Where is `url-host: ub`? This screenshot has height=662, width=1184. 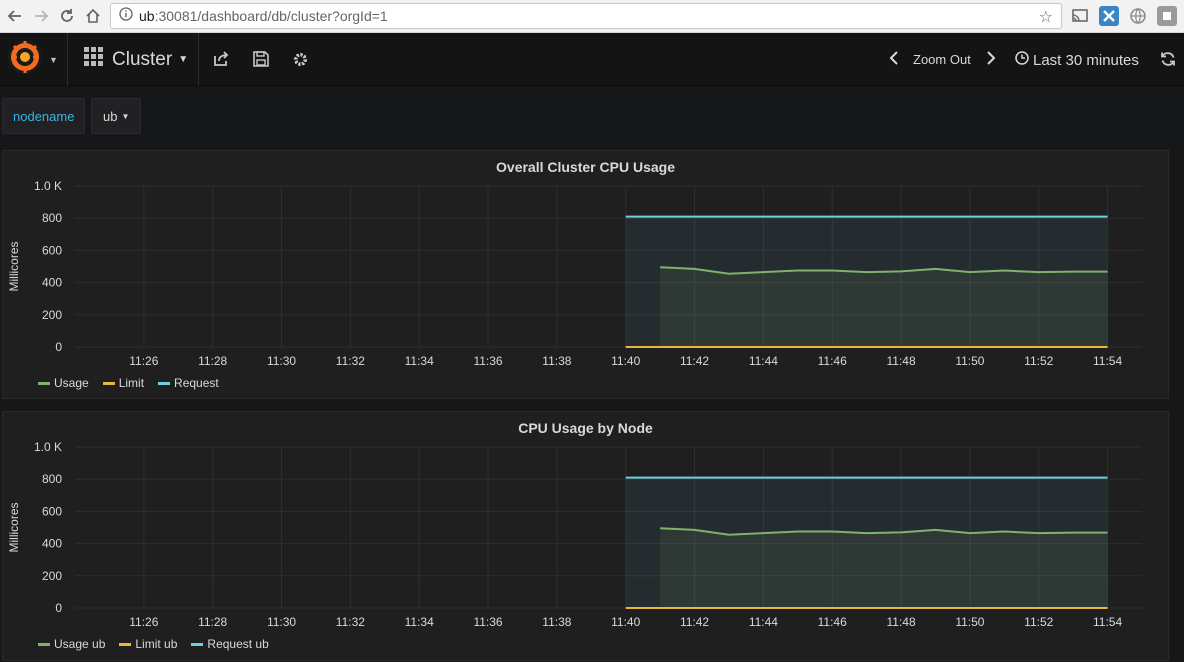
url-host: ub is located at coordinates (147, 16).